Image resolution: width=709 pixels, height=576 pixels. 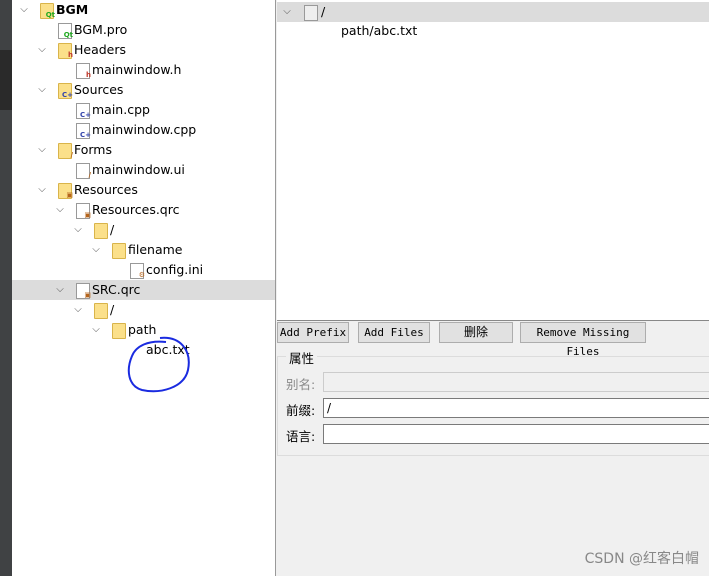 I want to click on resources-folder-icon: ▣, so click(x=65, y=191).